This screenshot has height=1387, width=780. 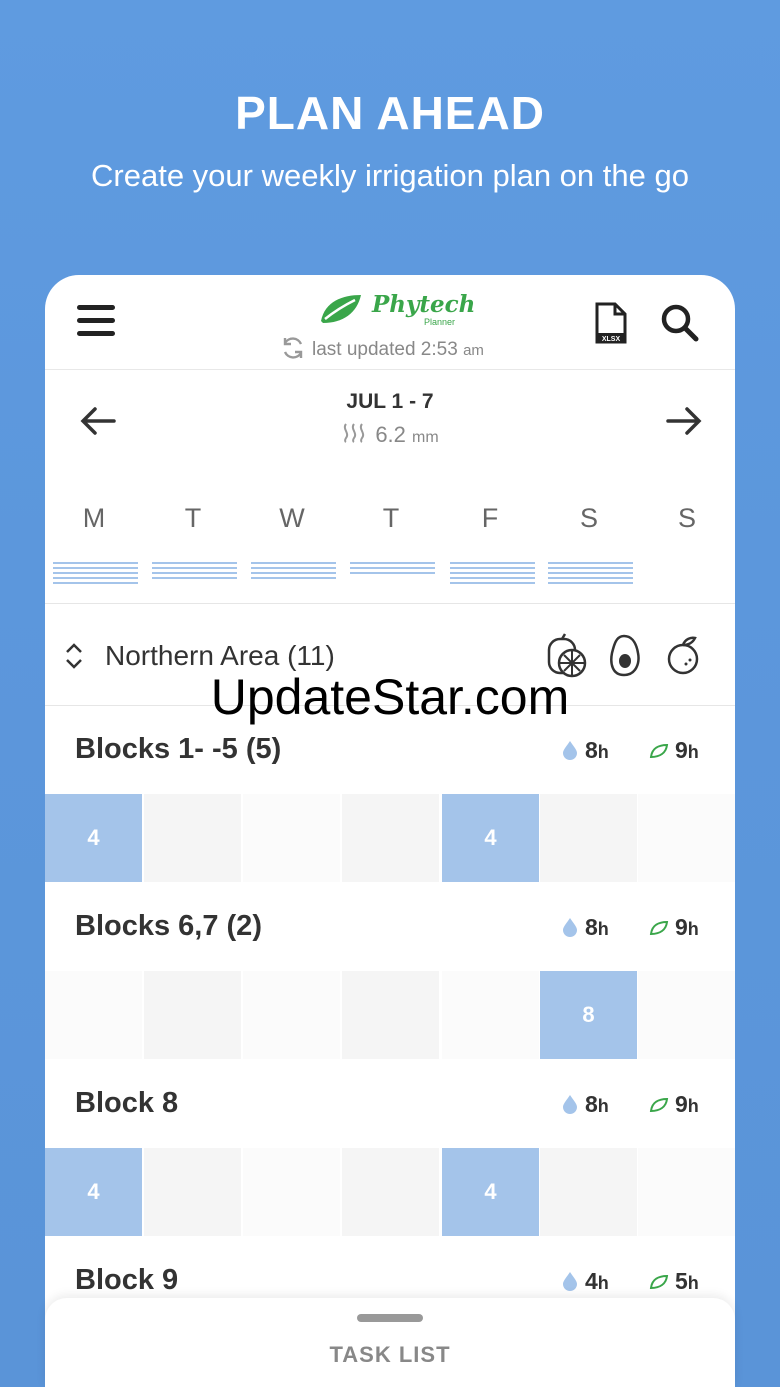 I want to click on heat-waves-icon, so click(x=354, y=433).